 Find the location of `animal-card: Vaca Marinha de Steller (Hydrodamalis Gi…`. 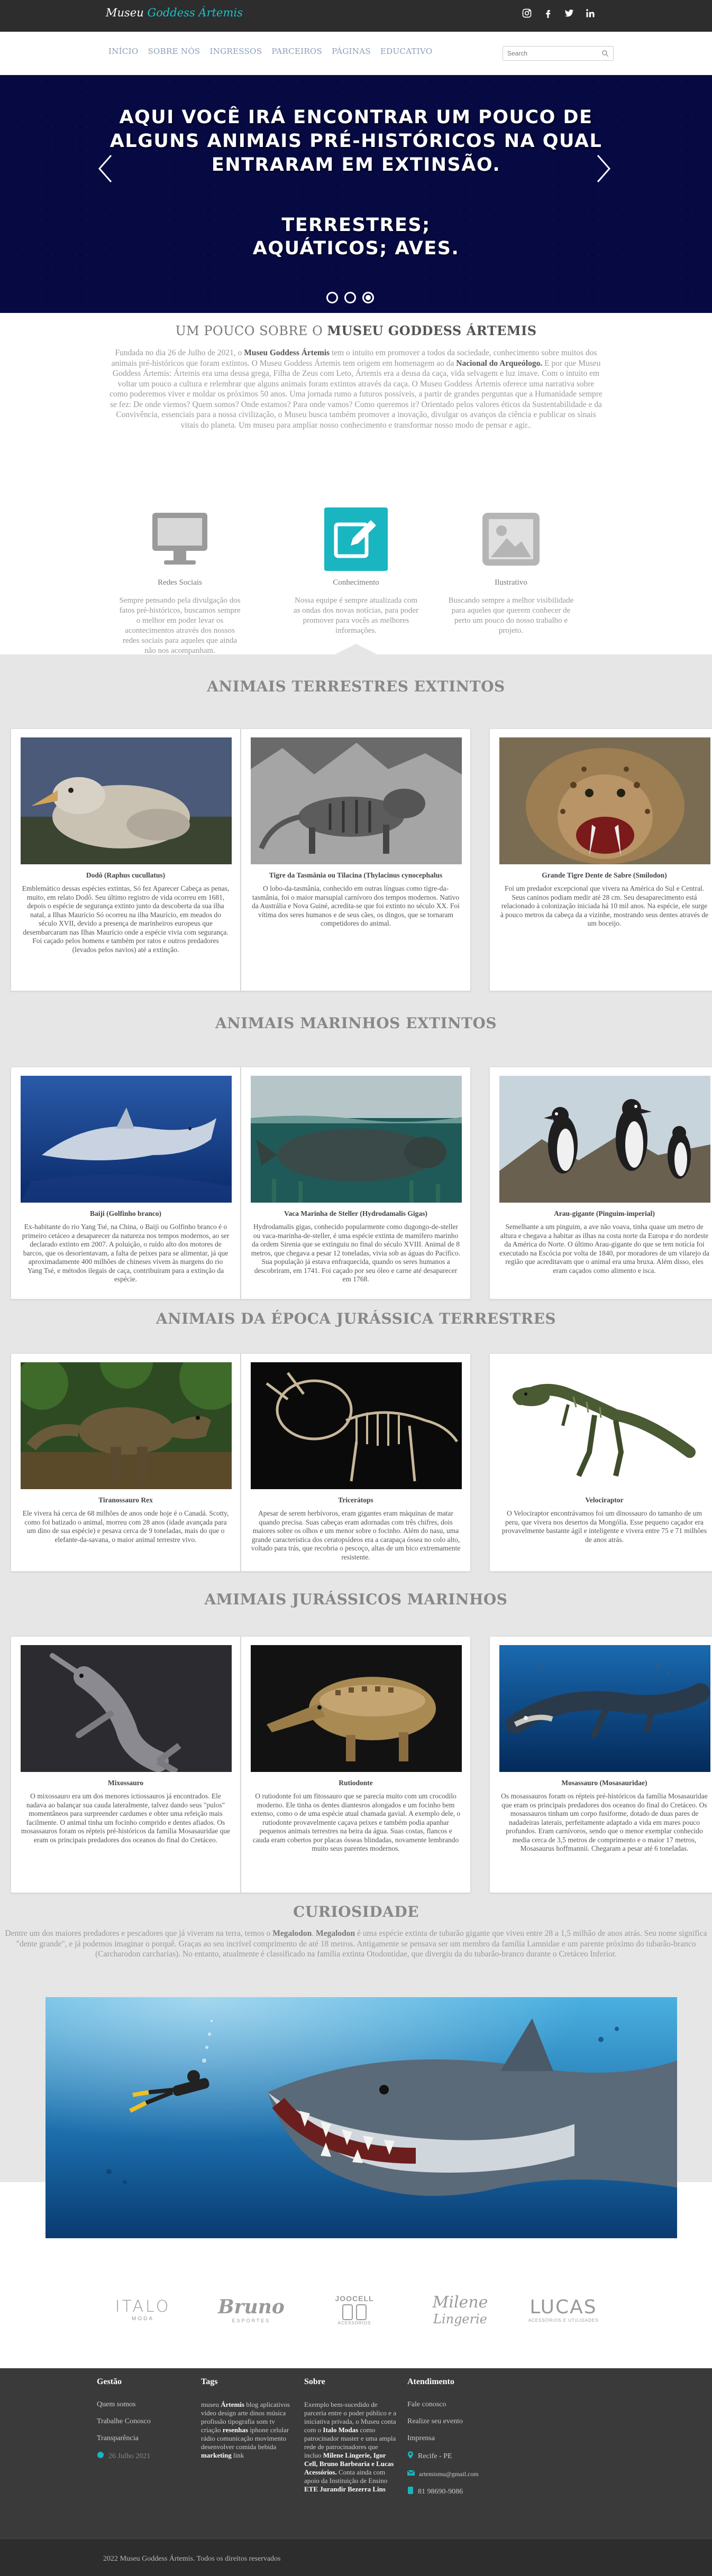

animal-card: Vaca Marinha de Steller (Hydrodamalis Gi… is located at coordinates (356, 1183).